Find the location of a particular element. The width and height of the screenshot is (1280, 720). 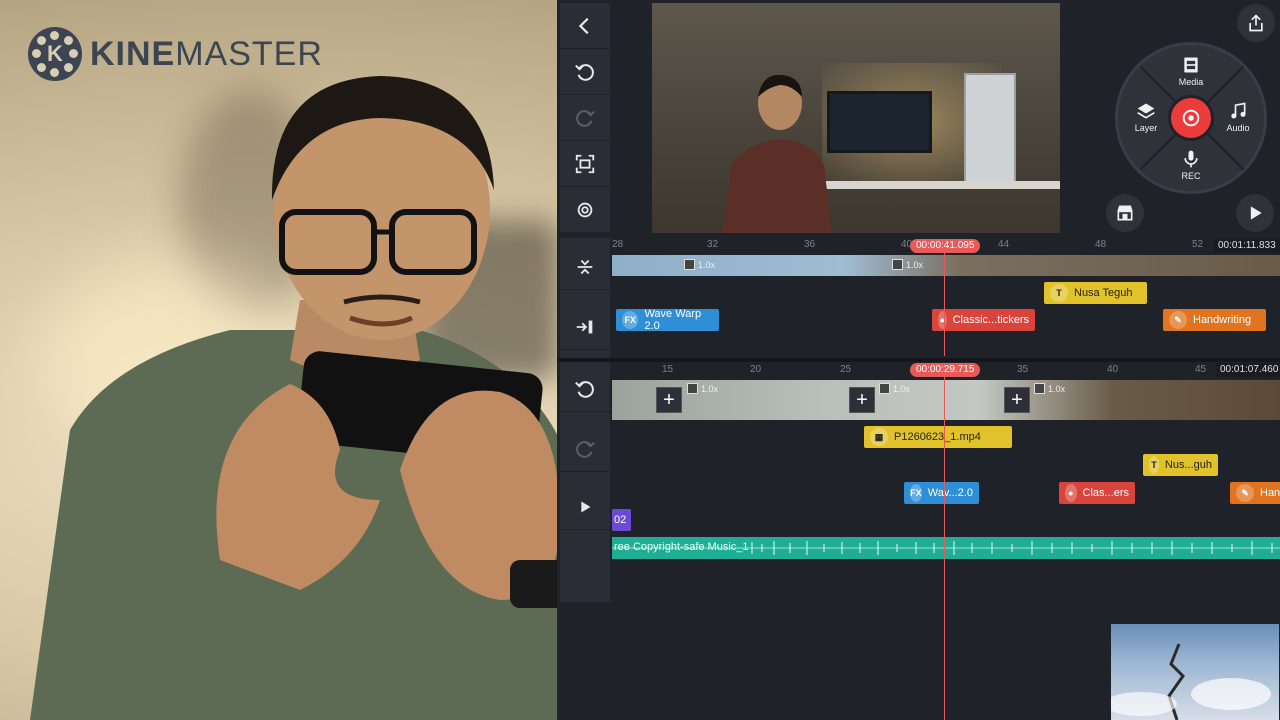

layer-button: Layer is located at coordinates (1146, 117).